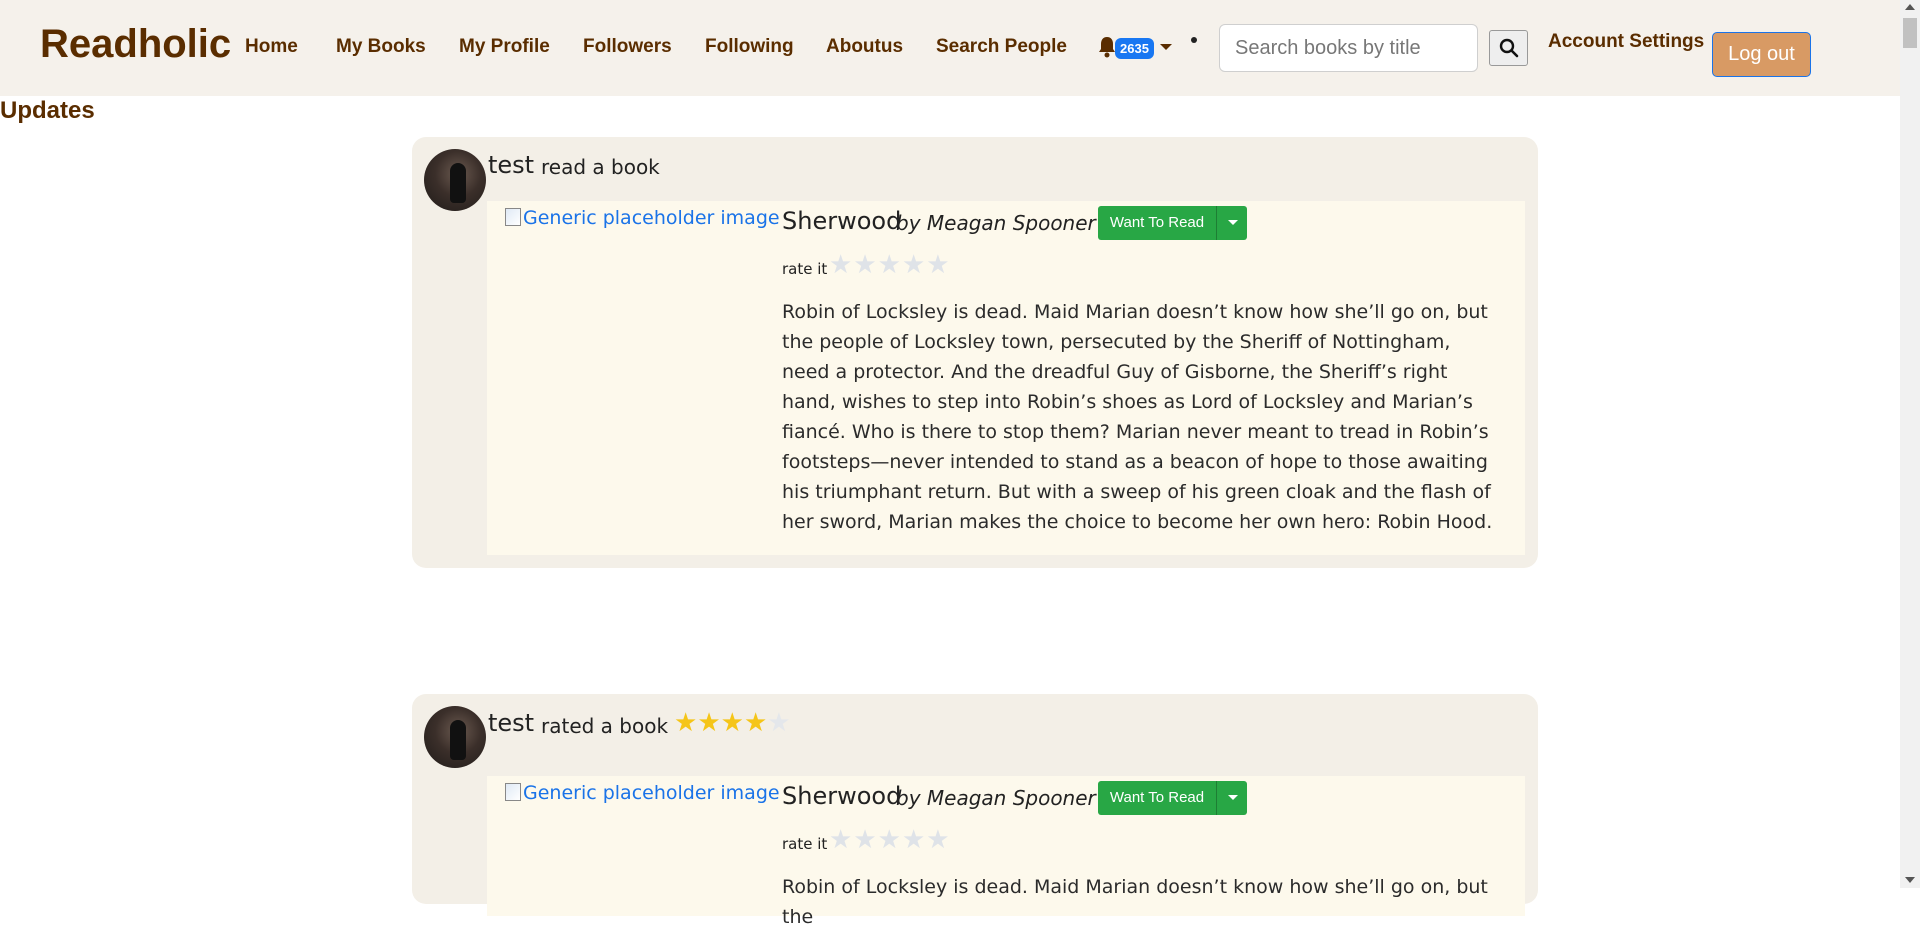  I want to click on logout-button: Log out, so click(1761, 54).